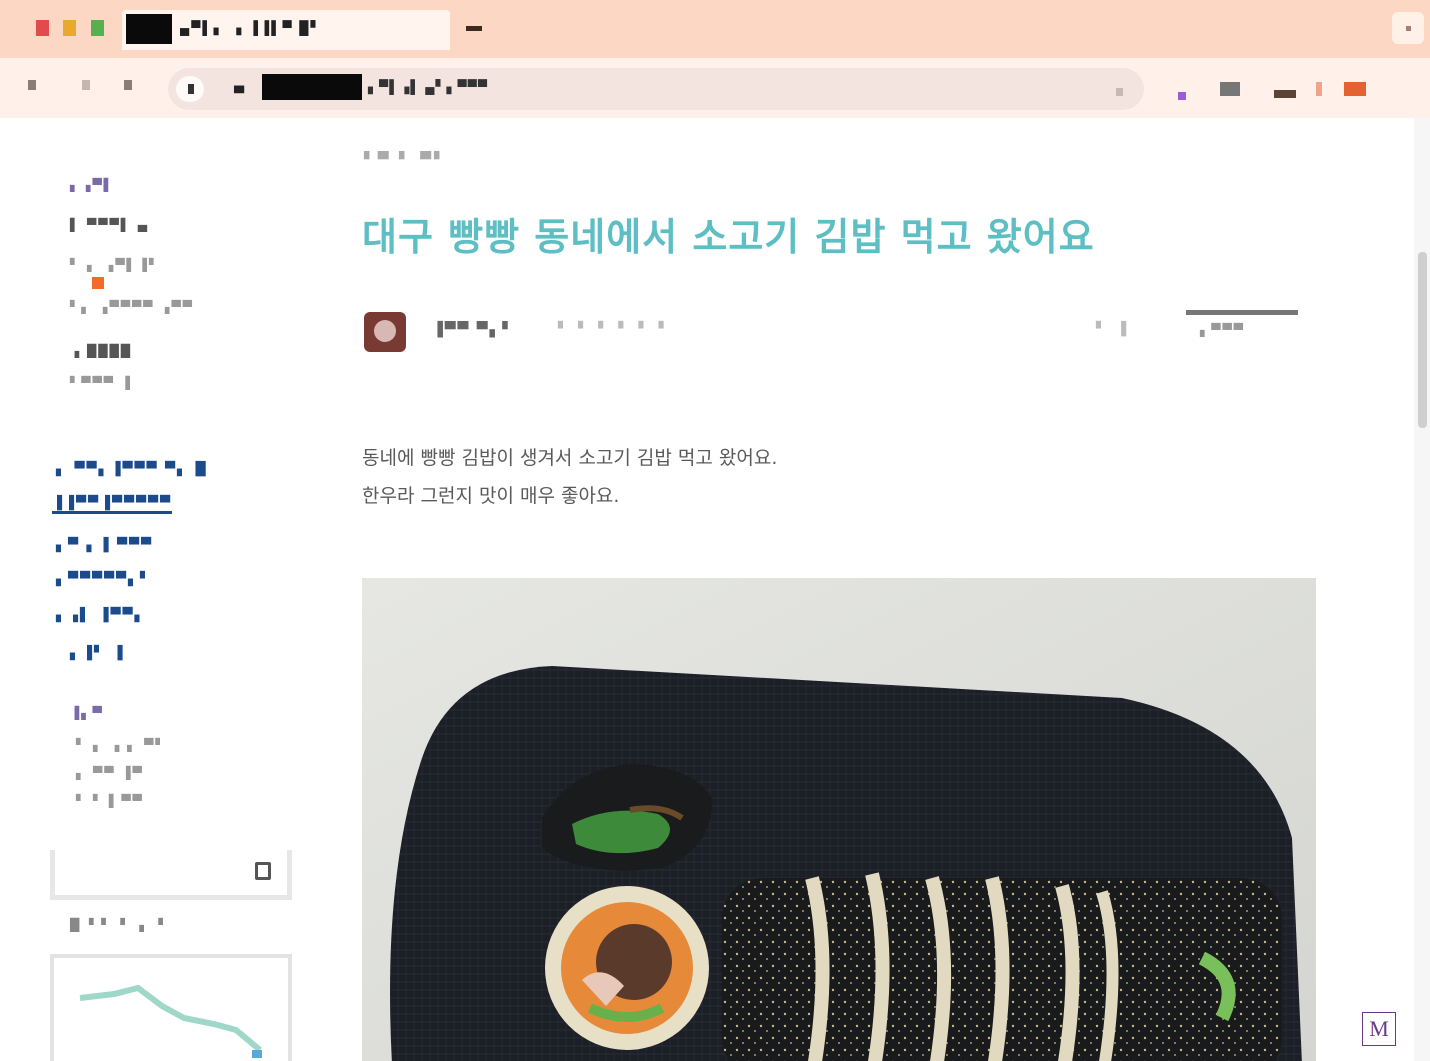  I want to click on browser-toolbar: ▄ ▖▀▌▗▌ ▄▘▖▀▀▀, so click(715, 88).